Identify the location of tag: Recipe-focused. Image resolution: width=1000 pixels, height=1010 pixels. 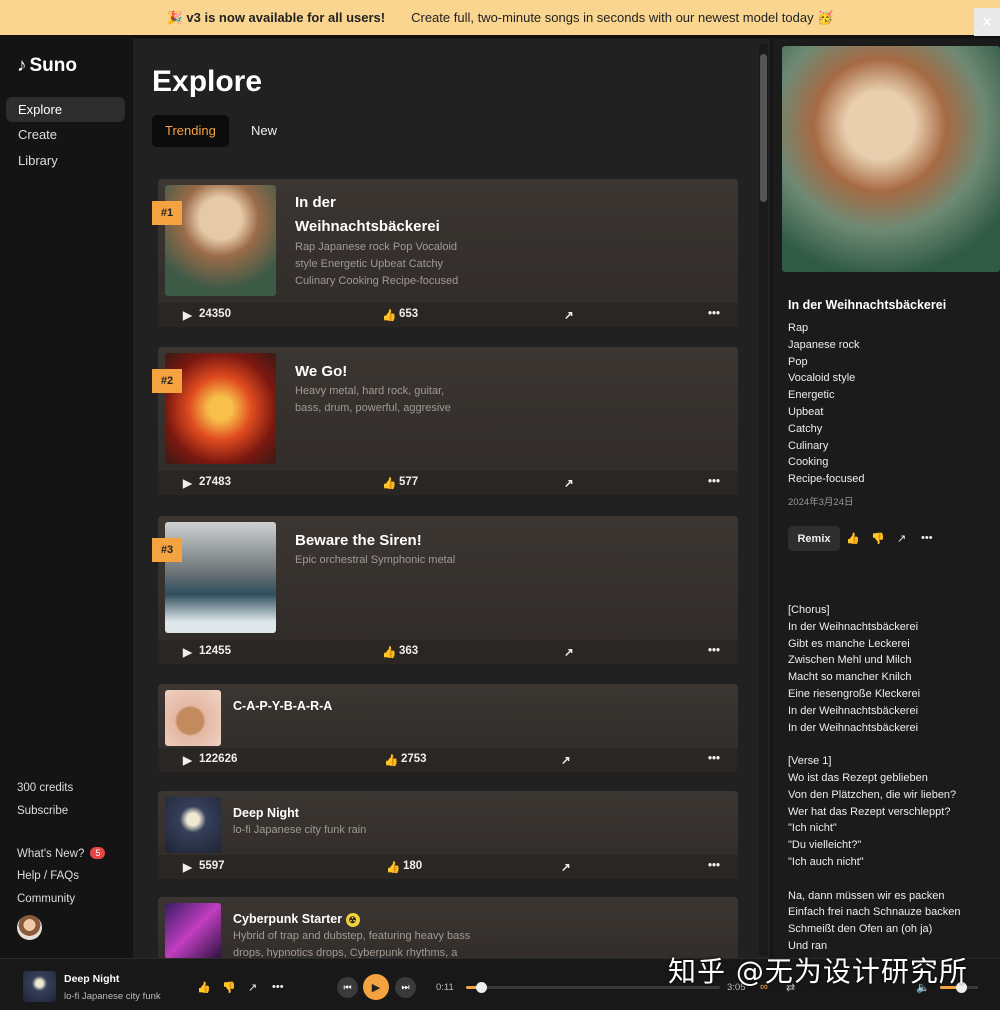
(826, 479).